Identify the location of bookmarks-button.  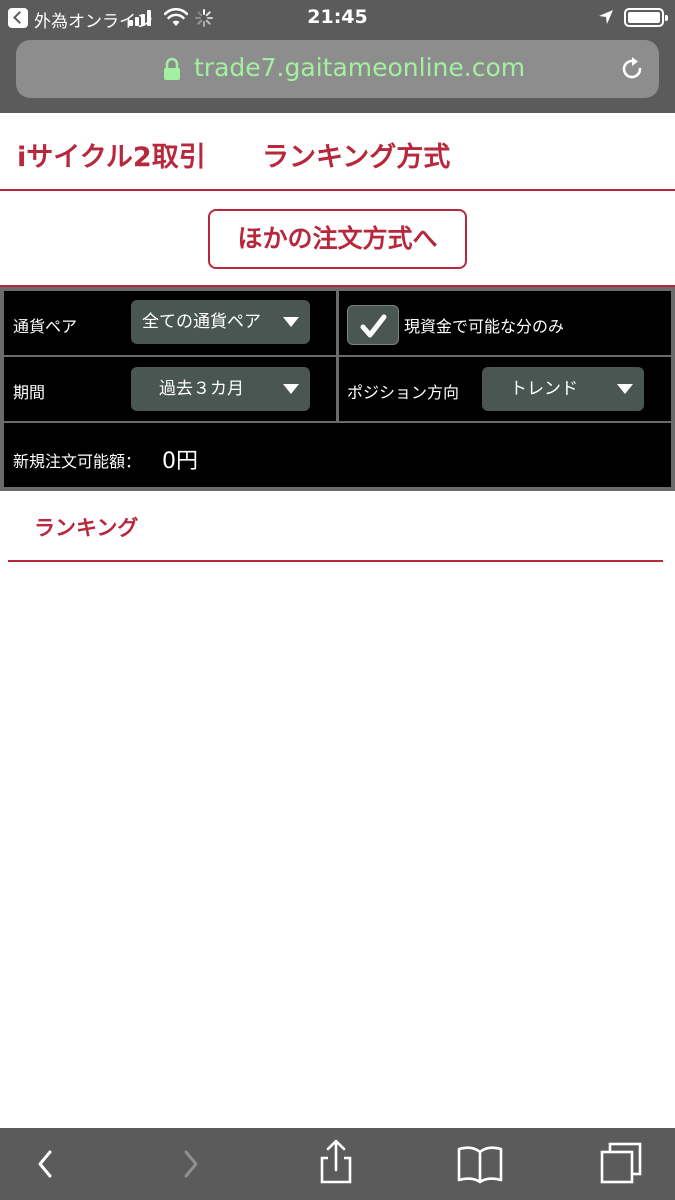
(480, 1164).